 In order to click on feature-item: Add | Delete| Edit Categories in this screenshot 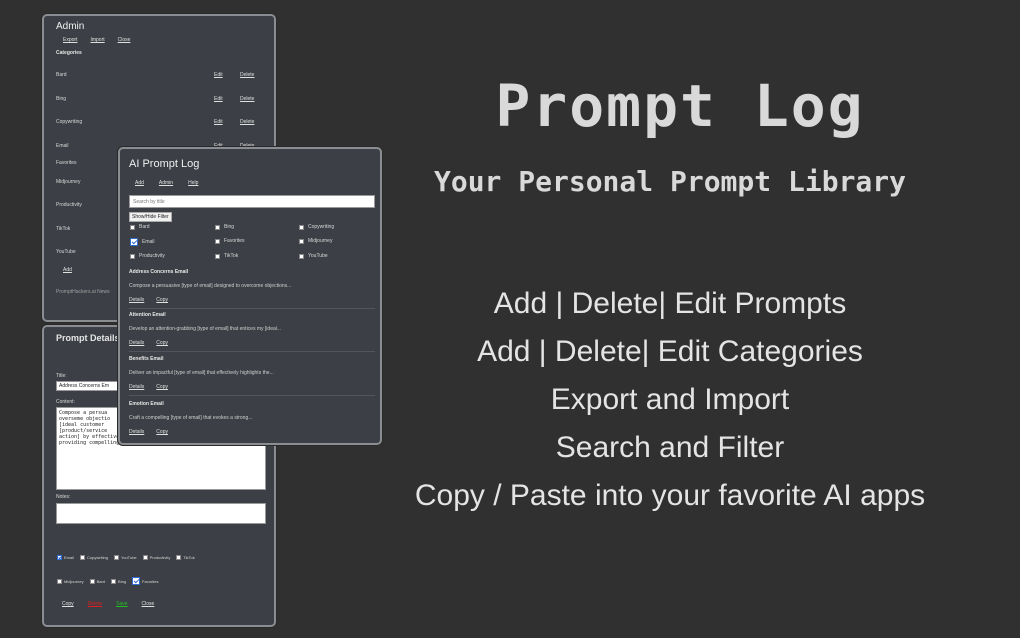, I will do `click(670, 351)`.